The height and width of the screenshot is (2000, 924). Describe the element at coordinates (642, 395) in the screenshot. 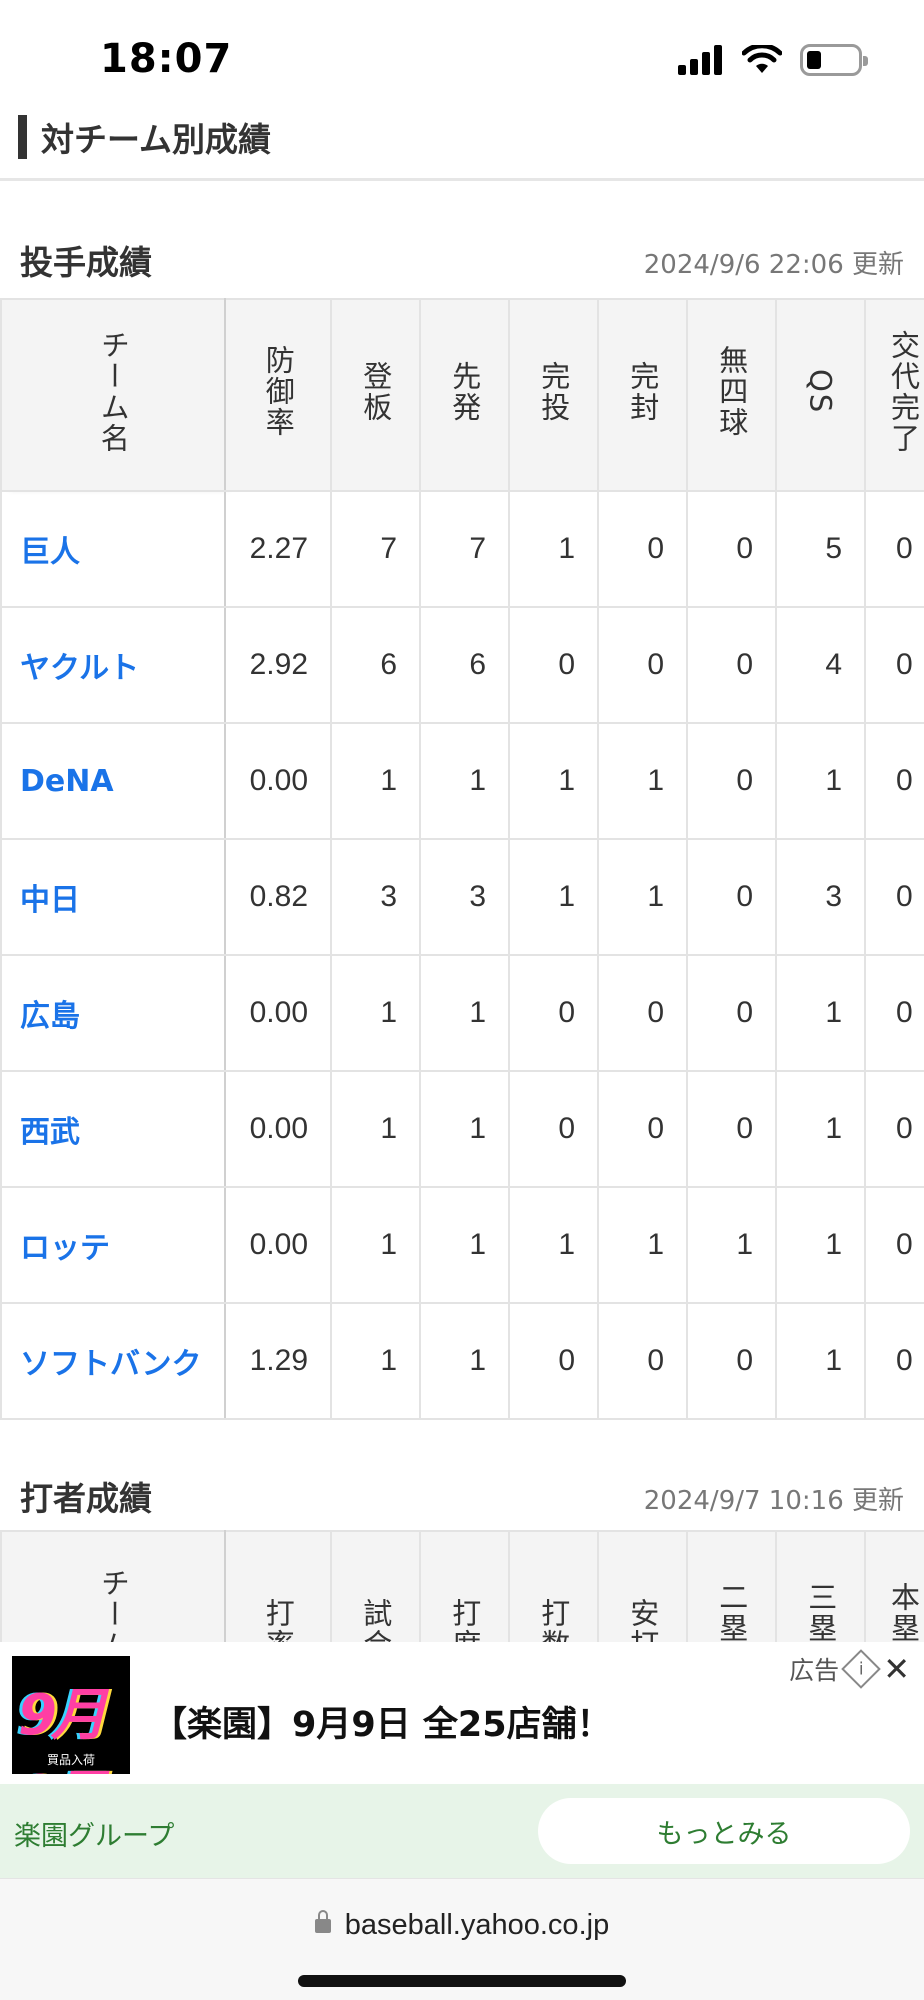

I see `col-header-shutouts: 完封` at that location.